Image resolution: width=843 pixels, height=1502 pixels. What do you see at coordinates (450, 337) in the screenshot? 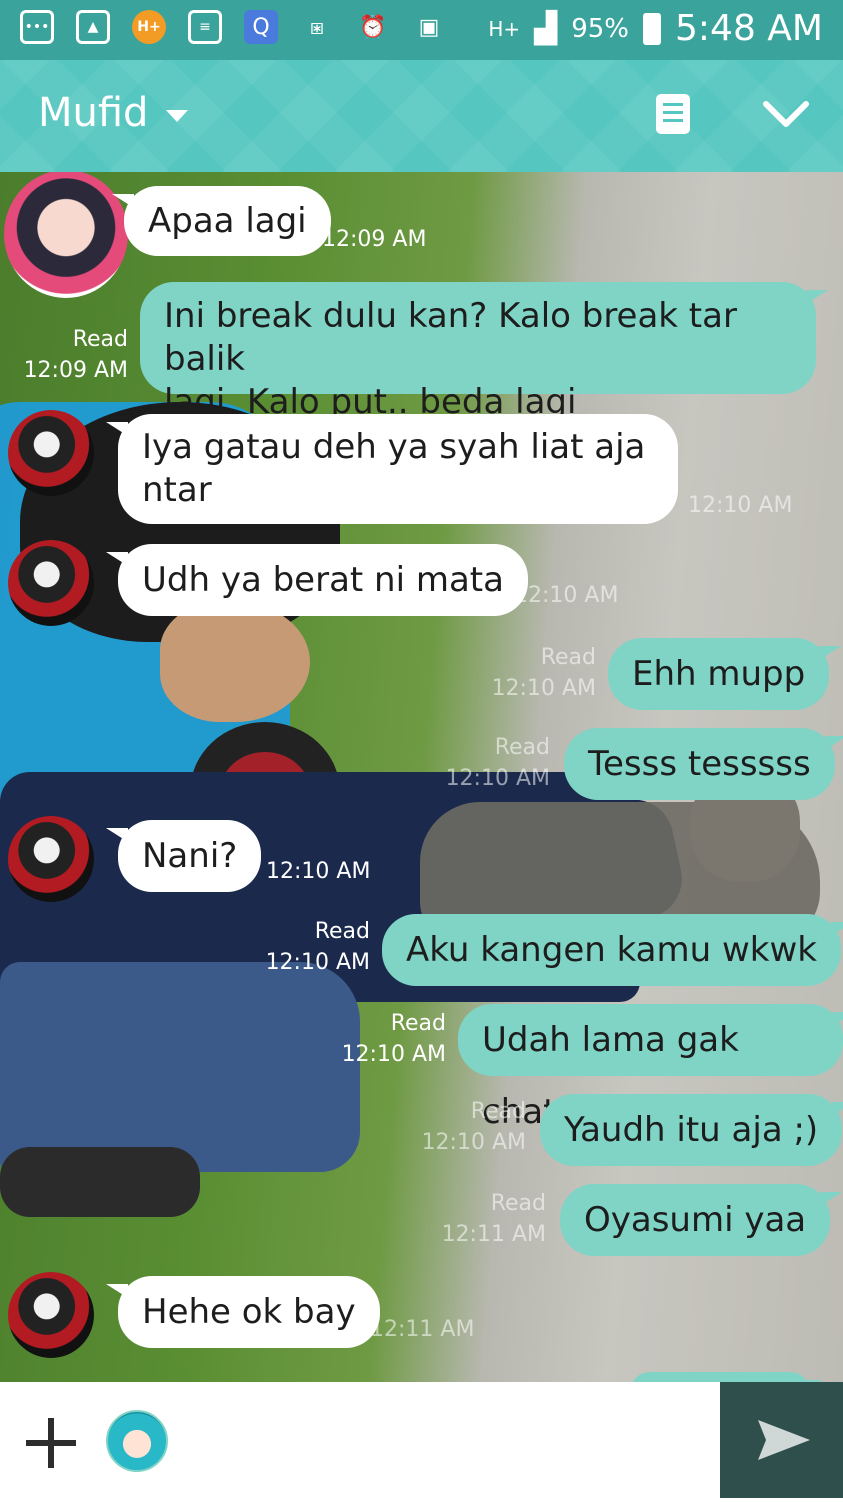
I see `message-text: Ini break dulu kan? Kalo break tar balik` at bounding box center [450, 337].